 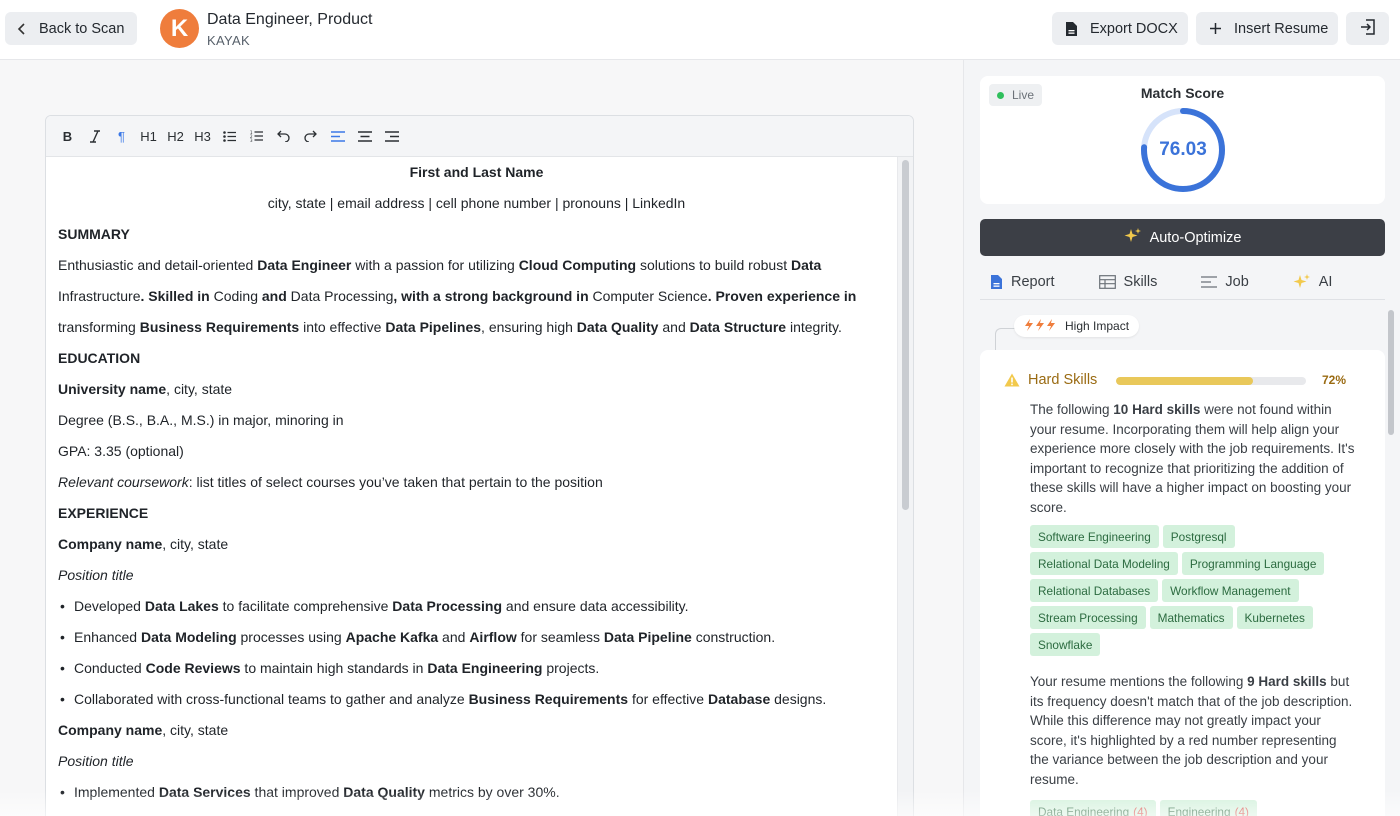 What do you see at coordinates (493, 296) in the screenshot?
I see `keyword-highlight: , with a strong background in` at bounding box center [493, 296].